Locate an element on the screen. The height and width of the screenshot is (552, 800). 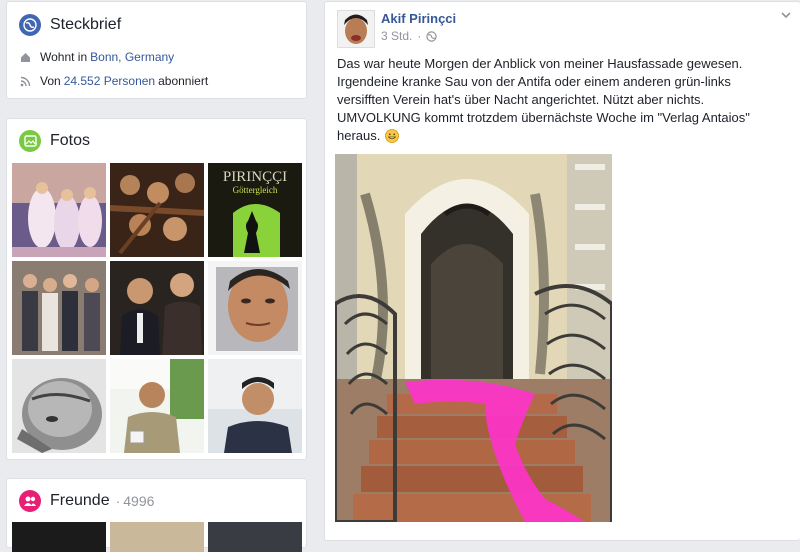
lives-city-link: Bonn, Germany is located at coordinates (132, 57).